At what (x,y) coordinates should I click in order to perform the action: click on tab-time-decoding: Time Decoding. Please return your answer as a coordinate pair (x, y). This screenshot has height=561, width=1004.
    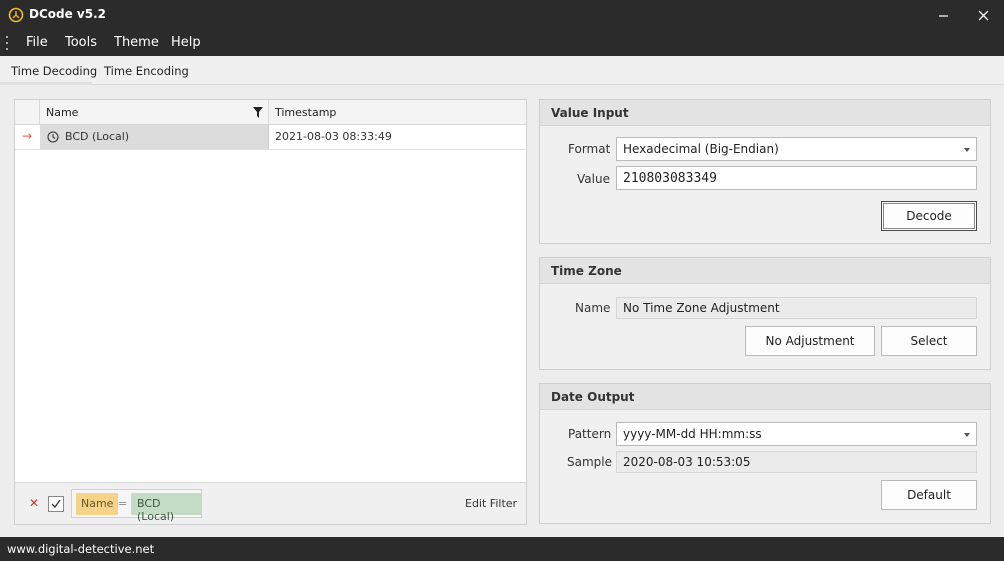
    Looking at the image, I should click on (54, 71).